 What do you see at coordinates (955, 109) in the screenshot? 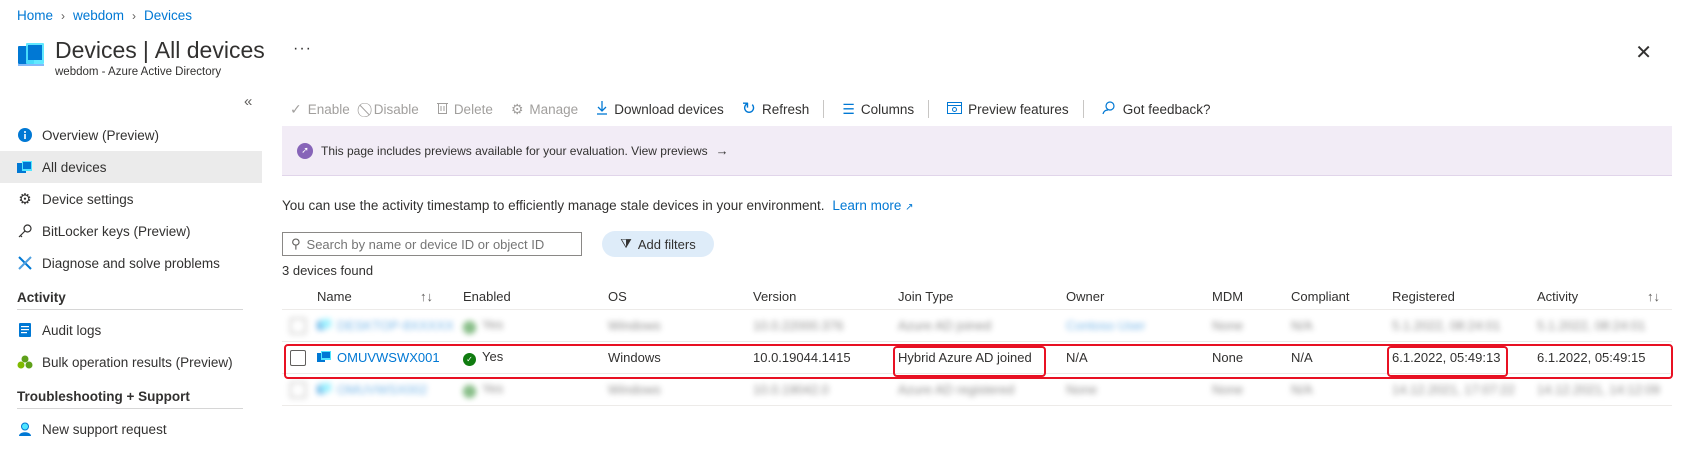
I see `preview-features-icon` at bounding box center [955, 109].